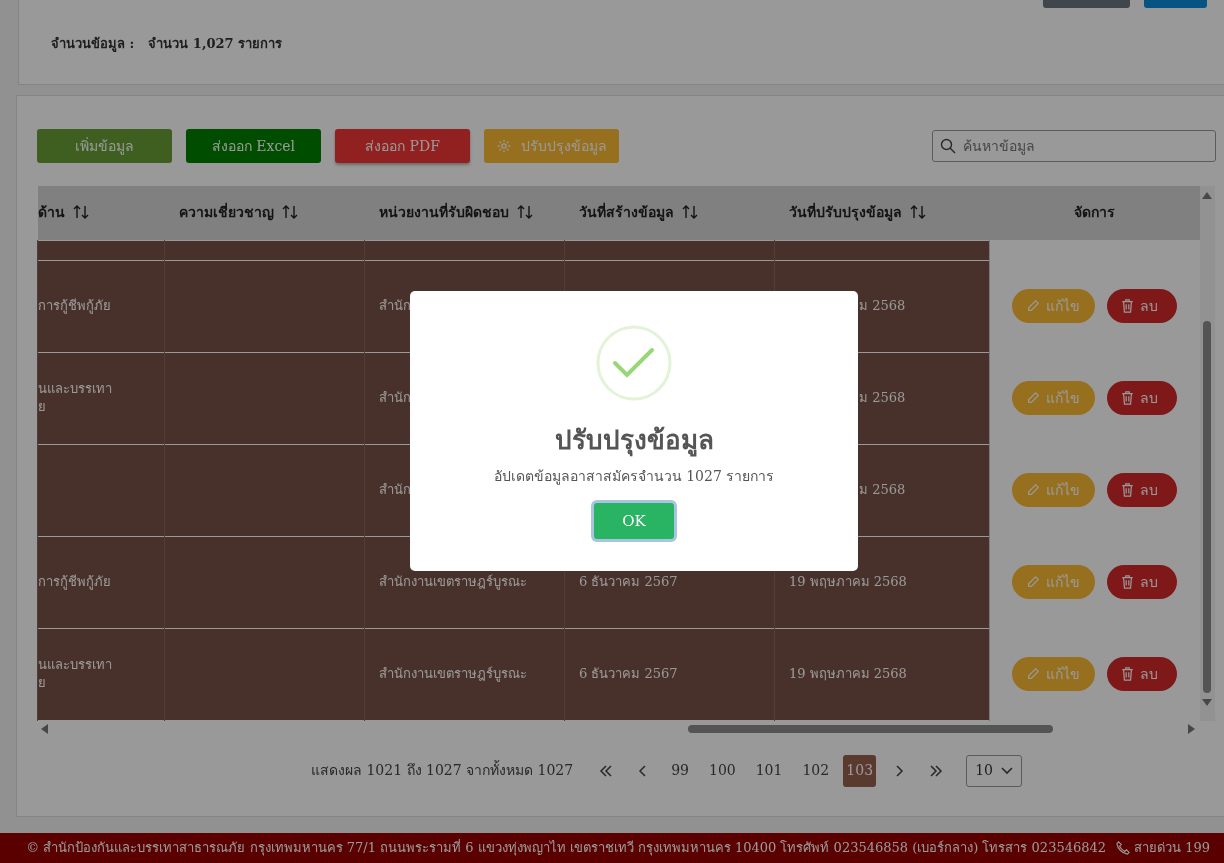 This screenshot has height=863, width=1224. I want to click on summary-label: จำนวนข้อมูล :, so click(93, 44).